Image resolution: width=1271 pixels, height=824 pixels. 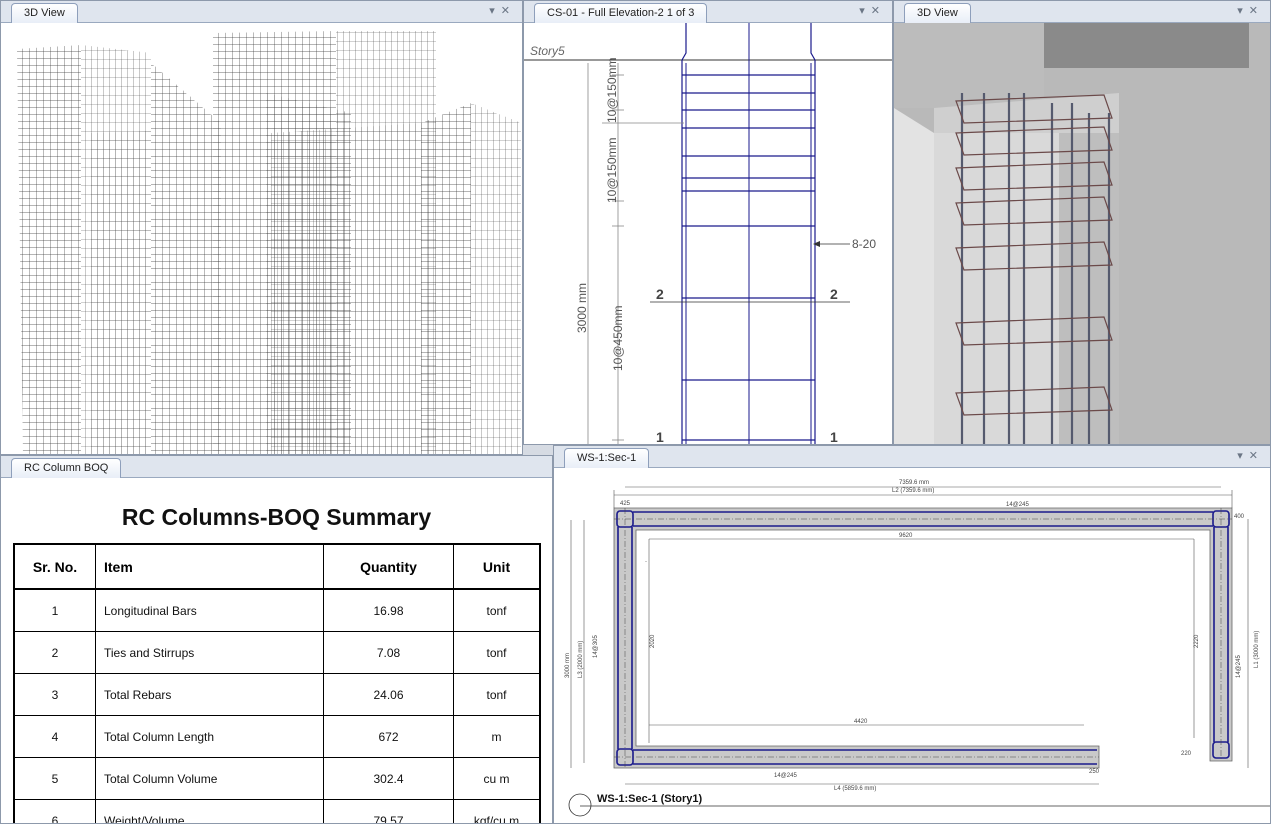 What do you see at coordinates (568, 665) in the screenshot?
I see `sec-dim-3000-left: 3000 mm` at bounding box center [568, 665].